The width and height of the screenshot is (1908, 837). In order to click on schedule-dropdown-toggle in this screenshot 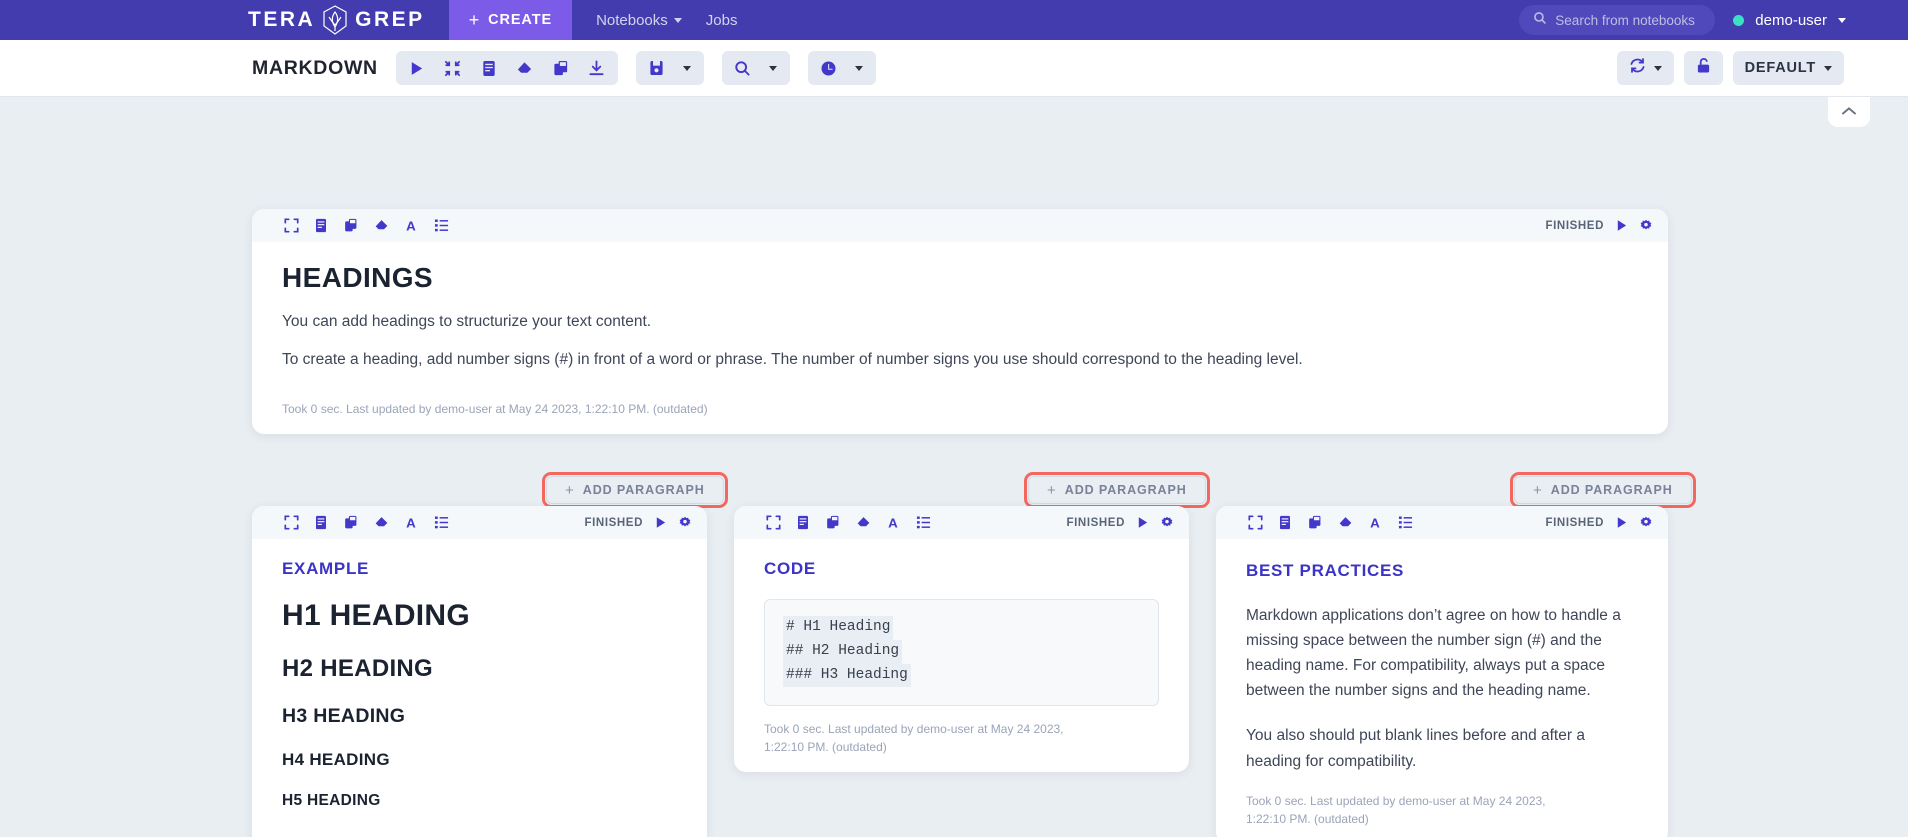, I will do `click(860, 68)`.